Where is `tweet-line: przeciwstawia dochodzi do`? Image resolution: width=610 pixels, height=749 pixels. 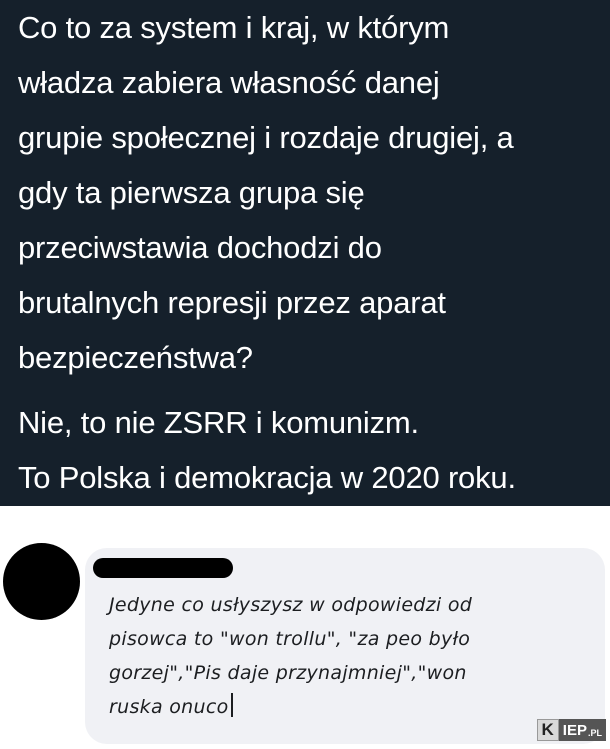 tweet-line: przeciwstawia dochodzi do is located at coordinates (200, 247).